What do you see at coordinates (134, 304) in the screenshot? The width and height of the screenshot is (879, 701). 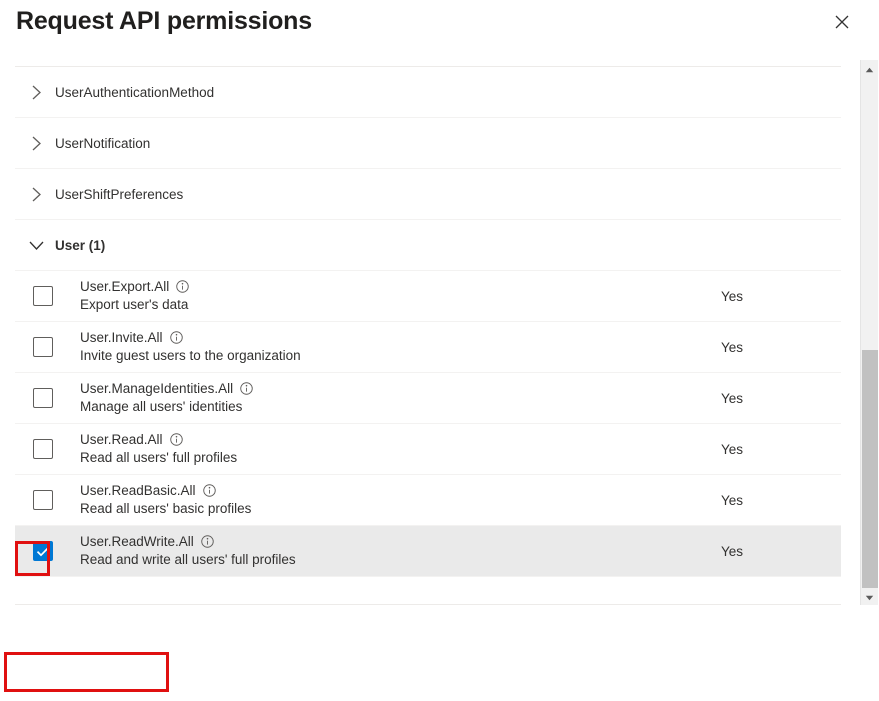 I see `permission-description: Export user's data` at bounding box center [134, 304].